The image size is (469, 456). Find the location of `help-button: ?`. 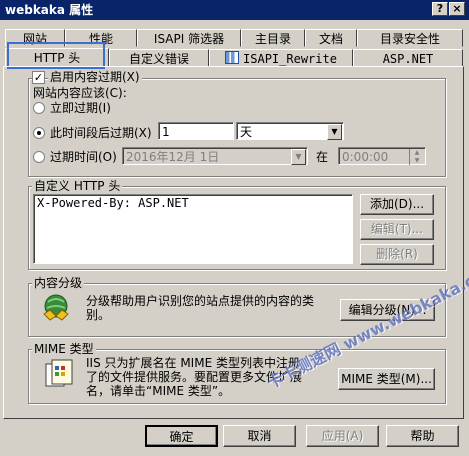

help-button: ? is located at coordinates (440, 9).